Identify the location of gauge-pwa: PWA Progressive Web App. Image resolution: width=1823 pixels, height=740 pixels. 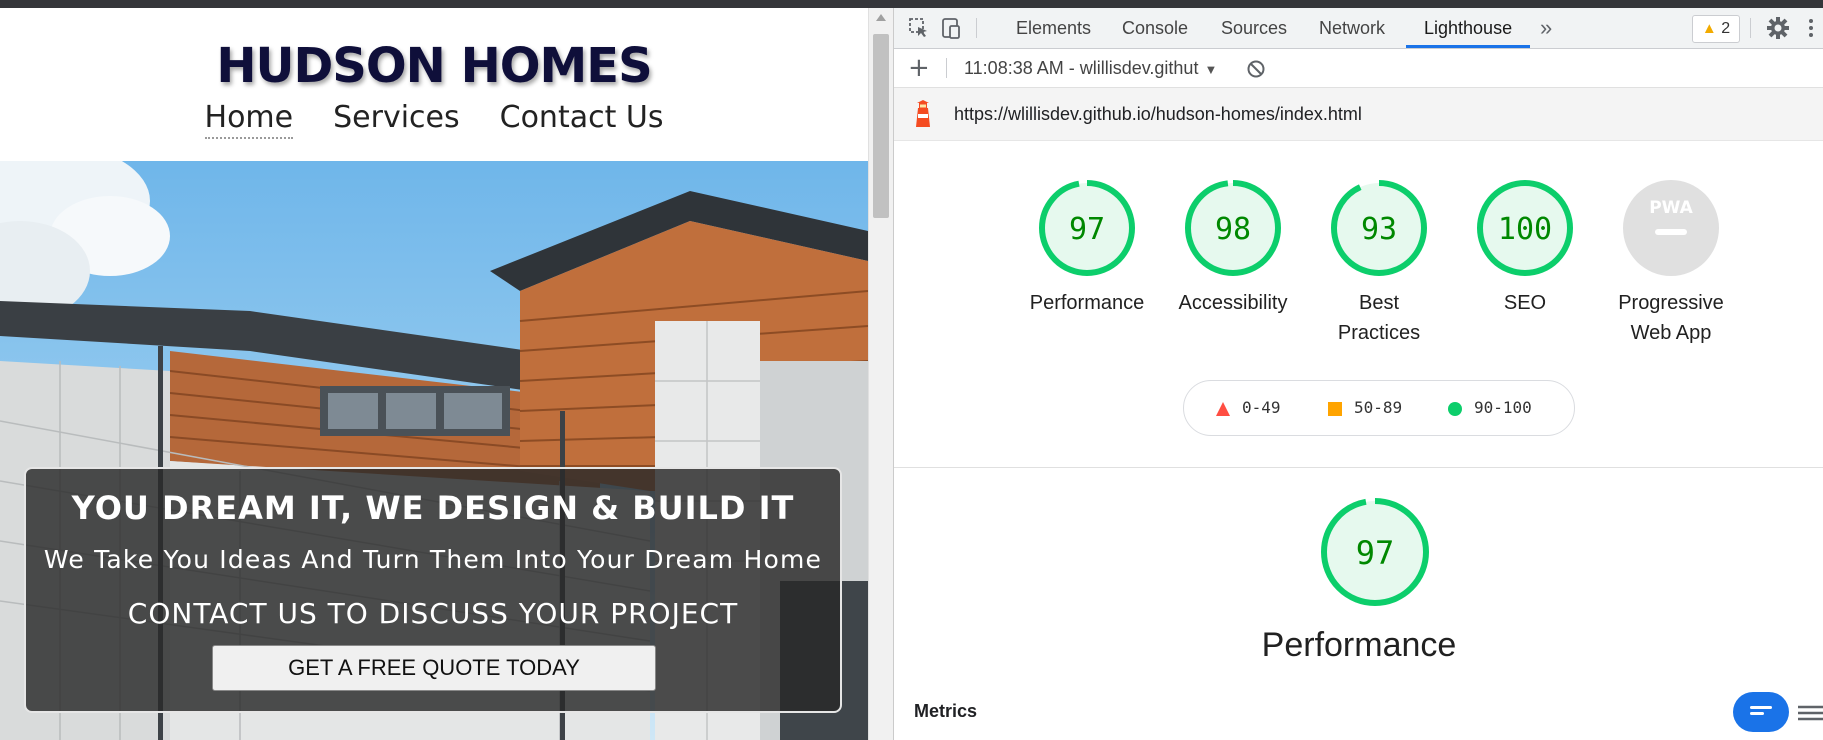
(1671, 263).